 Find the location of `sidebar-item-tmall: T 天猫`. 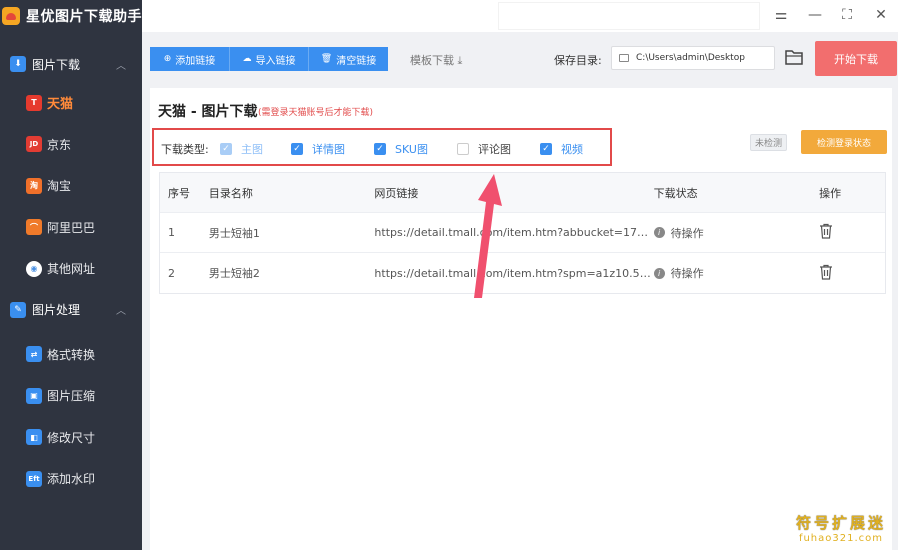

sidebar-item-tmall: T 天猫 is located at coordinates (71, 103).